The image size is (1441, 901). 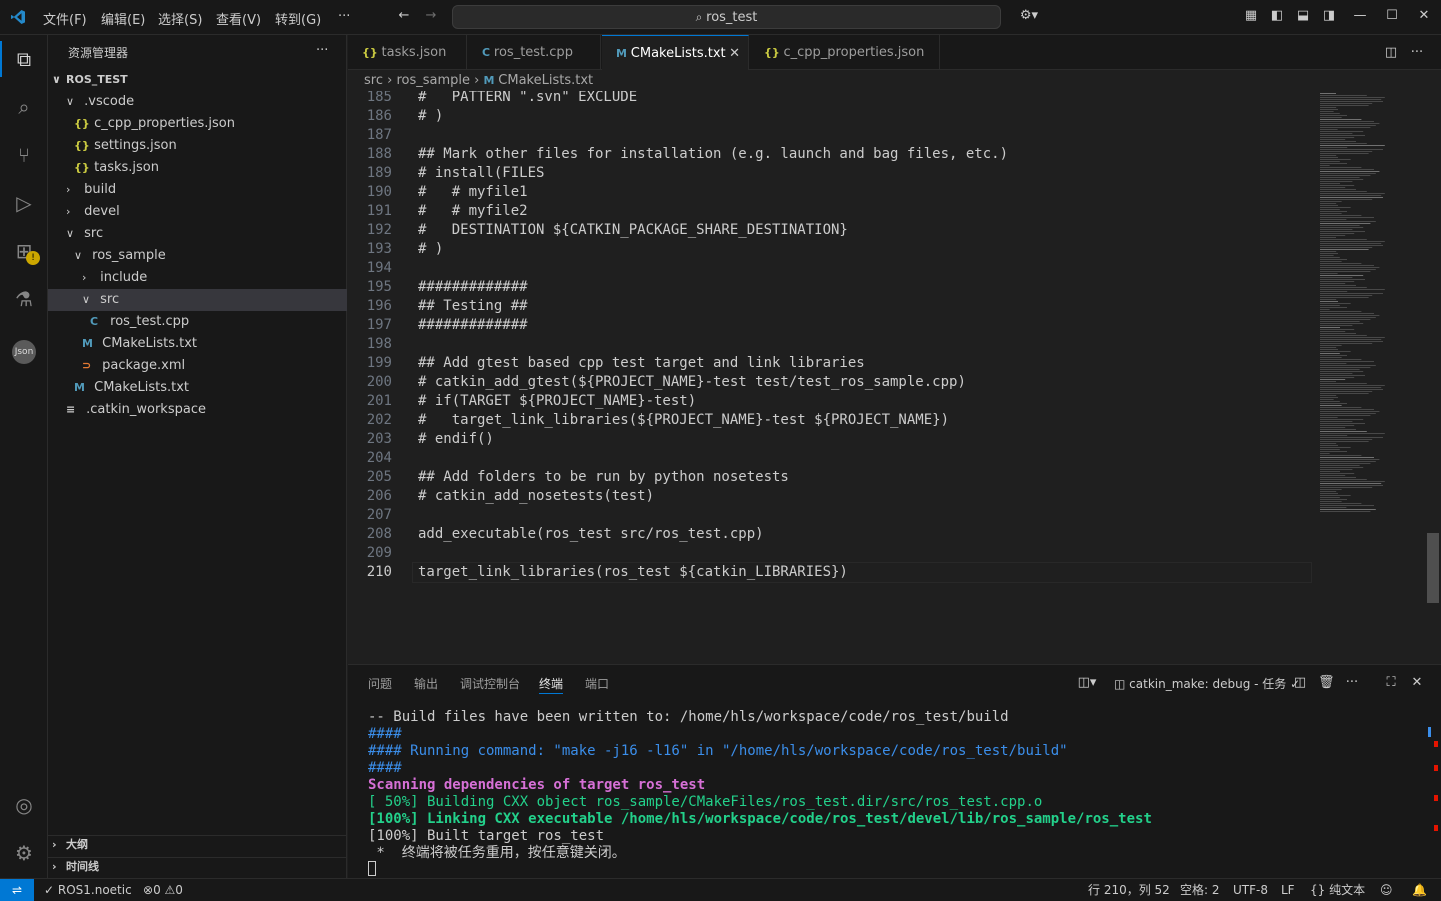 What do you see at coordinates (24, 203) in the screenshot?
I see `run-debug-icon: ▷` at bounding box center [24, 203].